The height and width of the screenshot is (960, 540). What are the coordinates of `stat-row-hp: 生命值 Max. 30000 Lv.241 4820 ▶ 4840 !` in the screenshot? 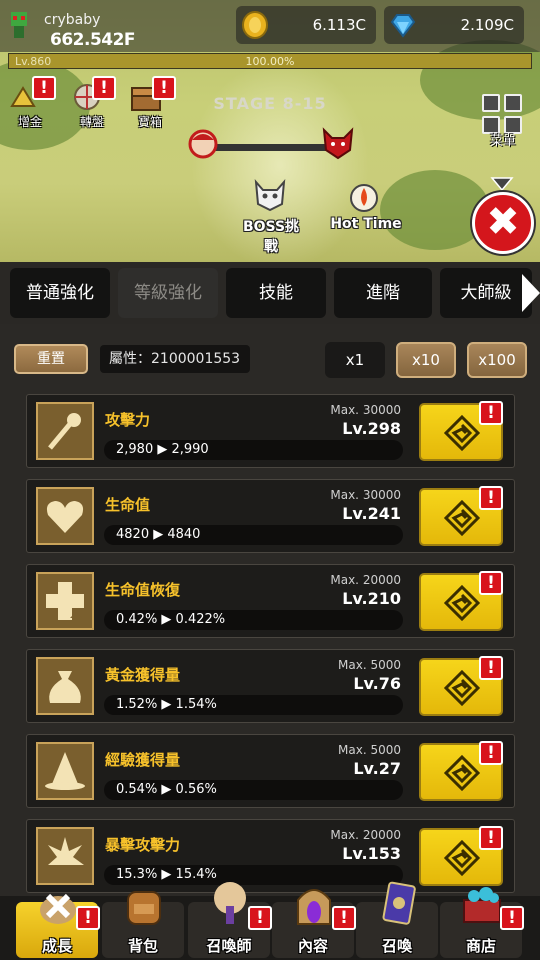 It's located at (270, 516).